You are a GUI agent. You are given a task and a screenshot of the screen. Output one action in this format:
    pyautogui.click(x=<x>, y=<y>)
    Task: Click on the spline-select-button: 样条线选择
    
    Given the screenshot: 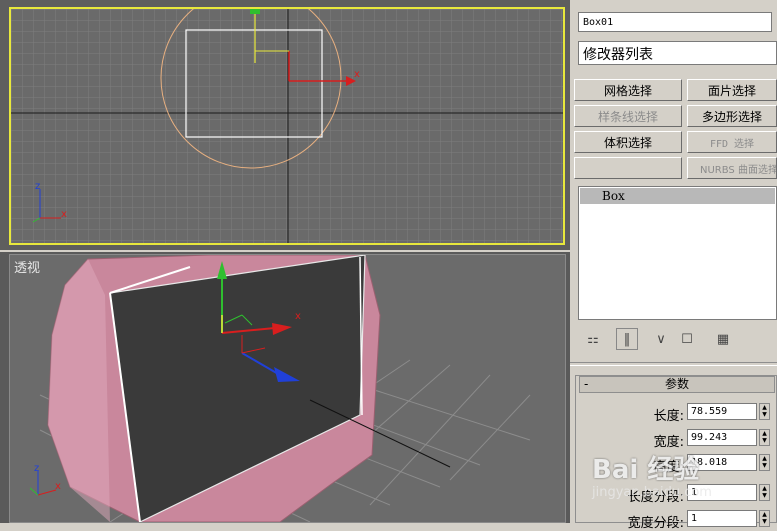 What is the action you would take?
    pyautogui.click(x=628, y=116)
    